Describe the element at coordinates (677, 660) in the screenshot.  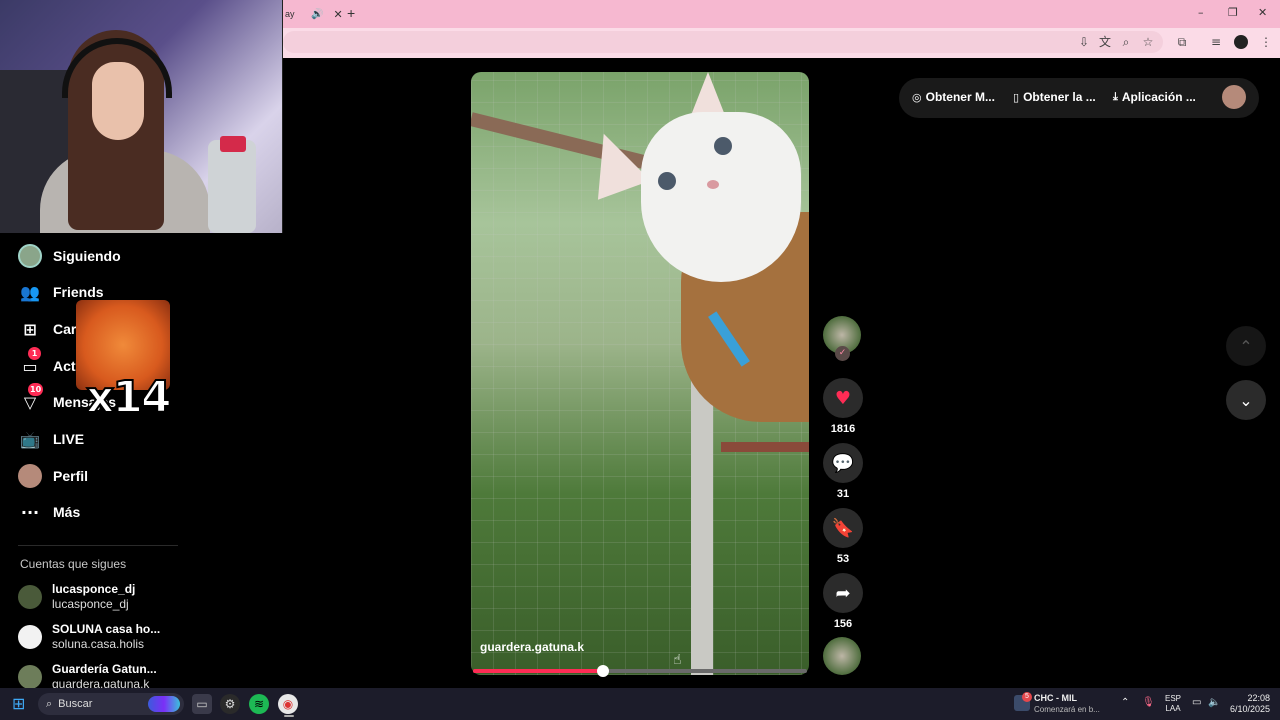
I see `mouse-cursor-icon: ☝` at that location.